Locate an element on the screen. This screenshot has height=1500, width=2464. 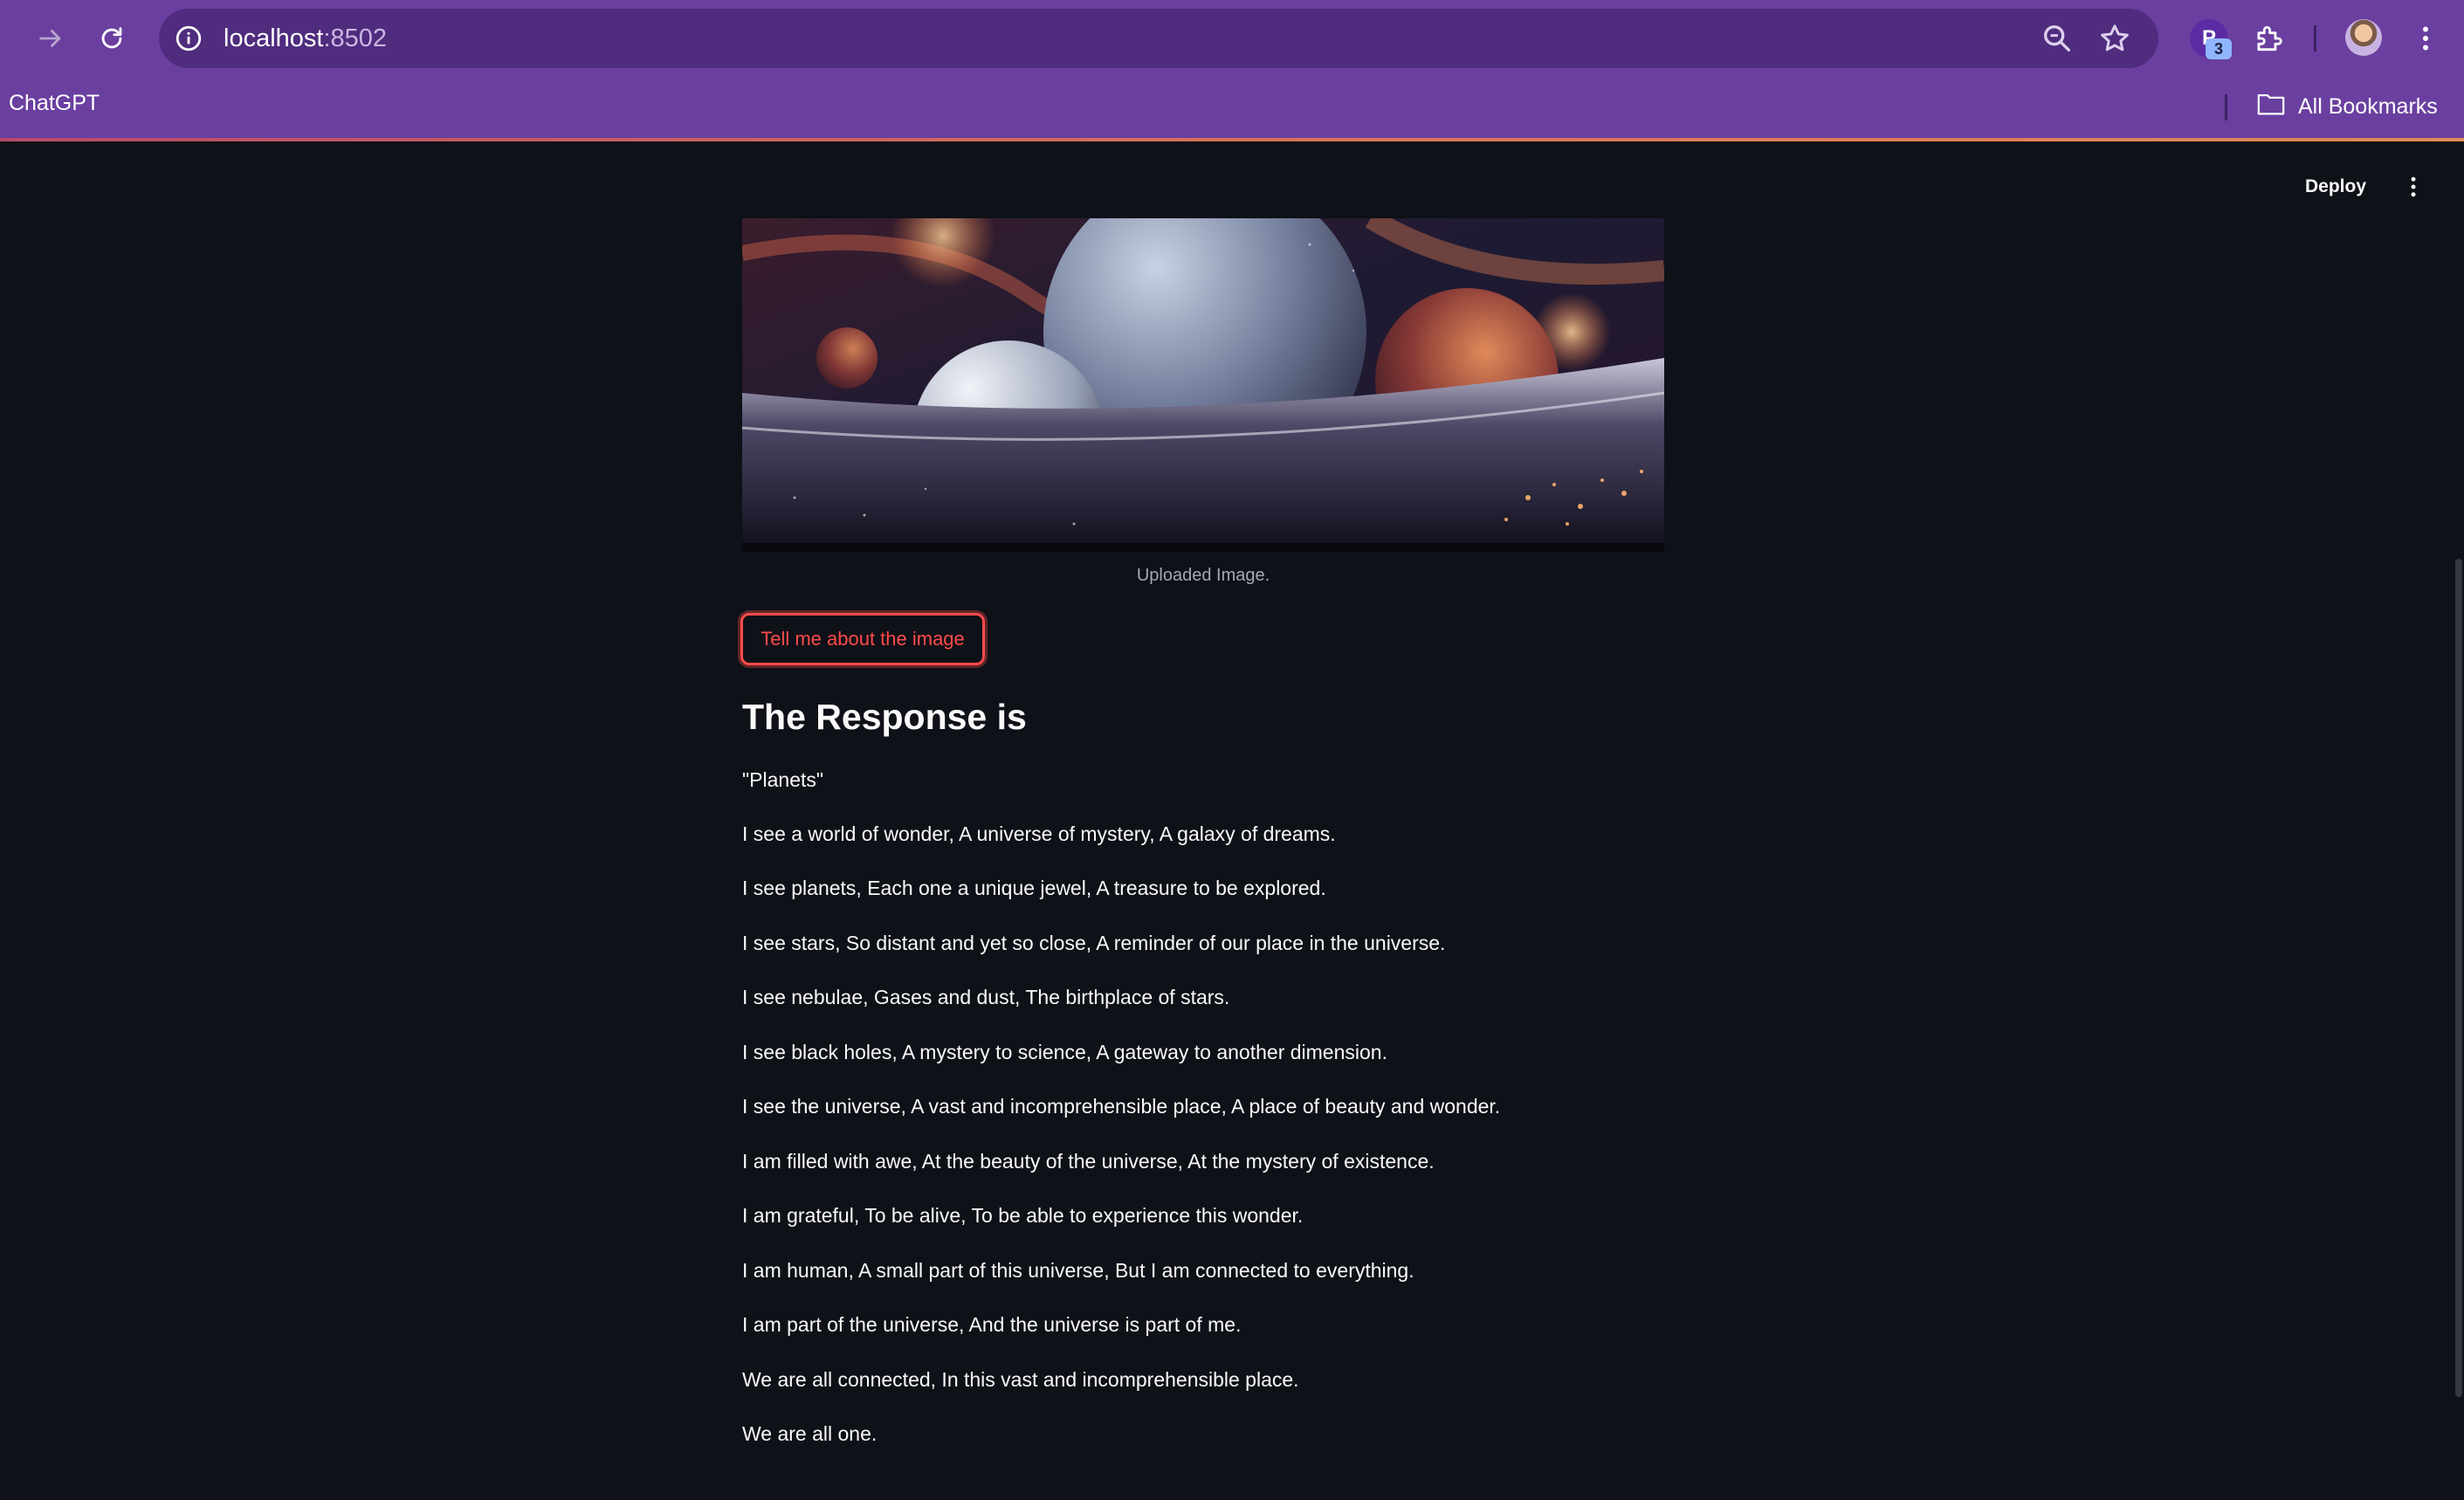
extension-badge: 3 is located at coordinates (2219, 48).